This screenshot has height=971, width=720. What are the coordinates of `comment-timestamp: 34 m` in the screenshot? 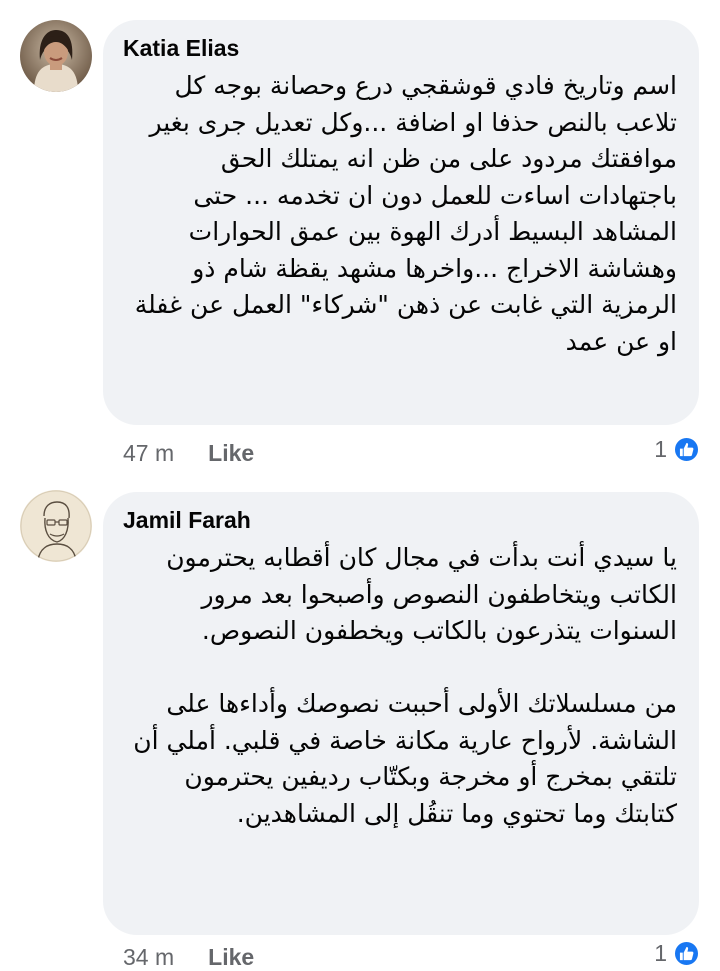 It's located at (148, 957).